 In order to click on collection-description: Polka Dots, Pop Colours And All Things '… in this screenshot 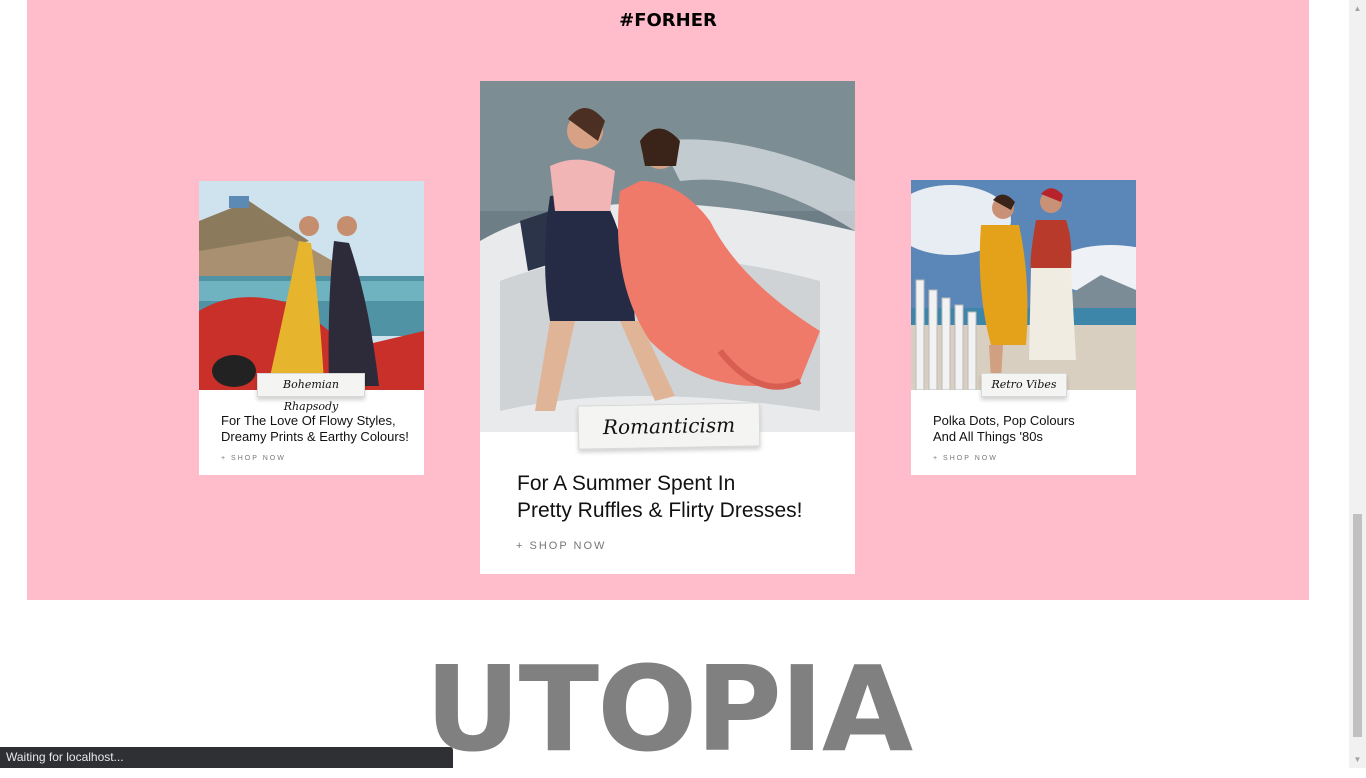, I will do `click(1033, 428)`.